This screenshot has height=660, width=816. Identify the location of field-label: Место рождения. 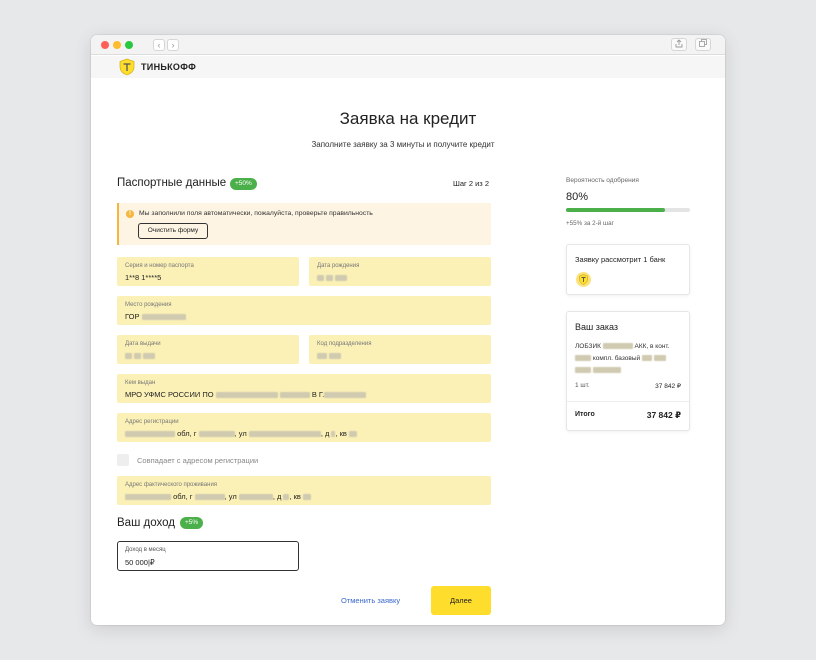
(148, 305).